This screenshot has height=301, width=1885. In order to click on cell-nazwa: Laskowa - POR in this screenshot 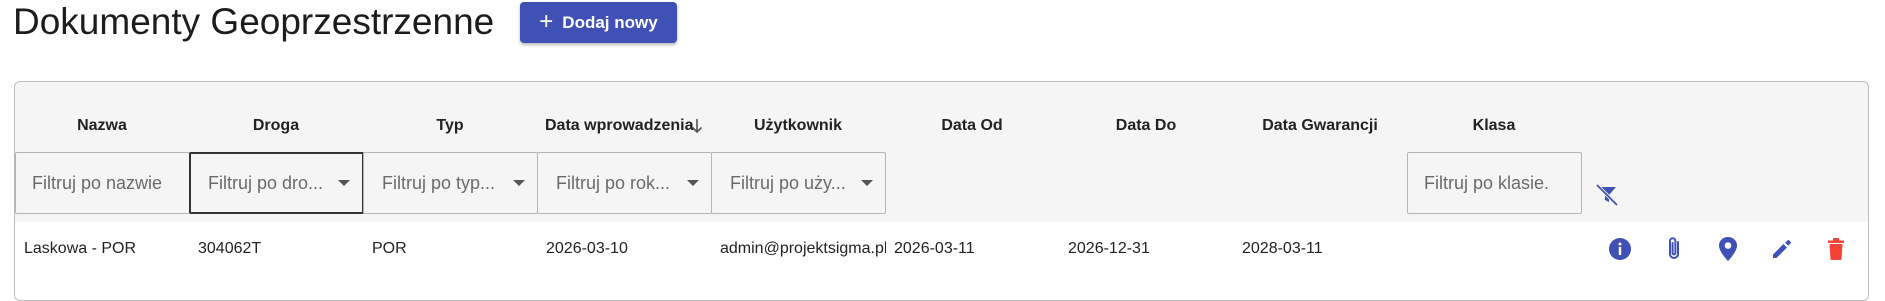, I will do `click(80, 248)`.